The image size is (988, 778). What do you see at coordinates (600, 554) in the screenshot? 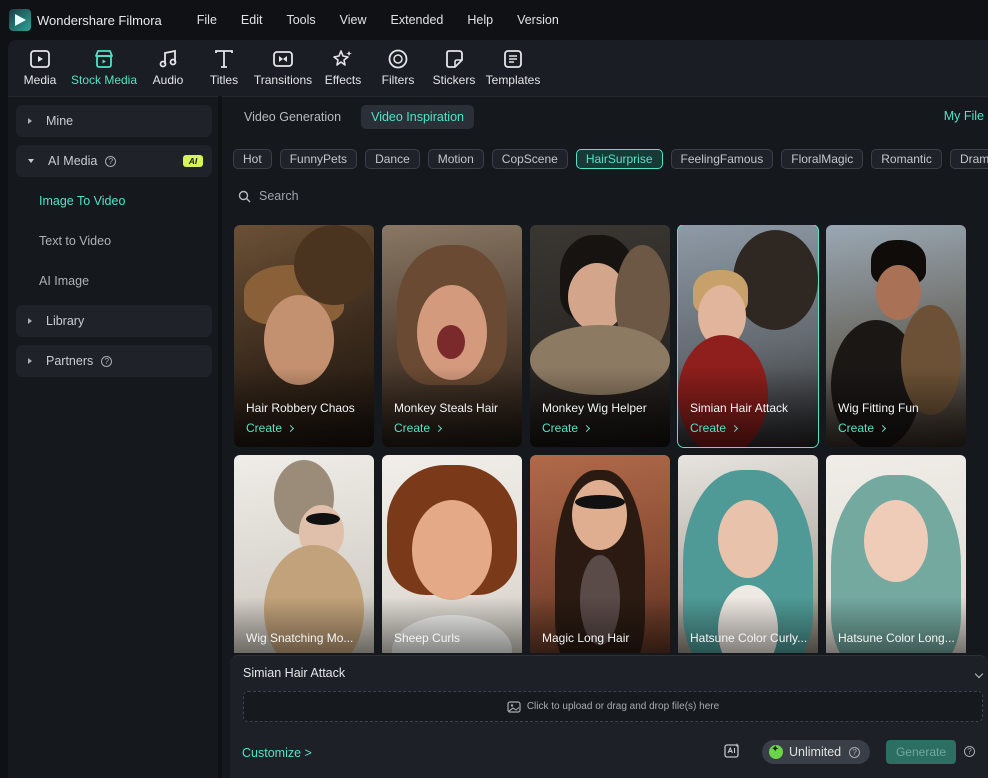
I see `template-card: Magic Long Hair` at bounding box center [600, 554].